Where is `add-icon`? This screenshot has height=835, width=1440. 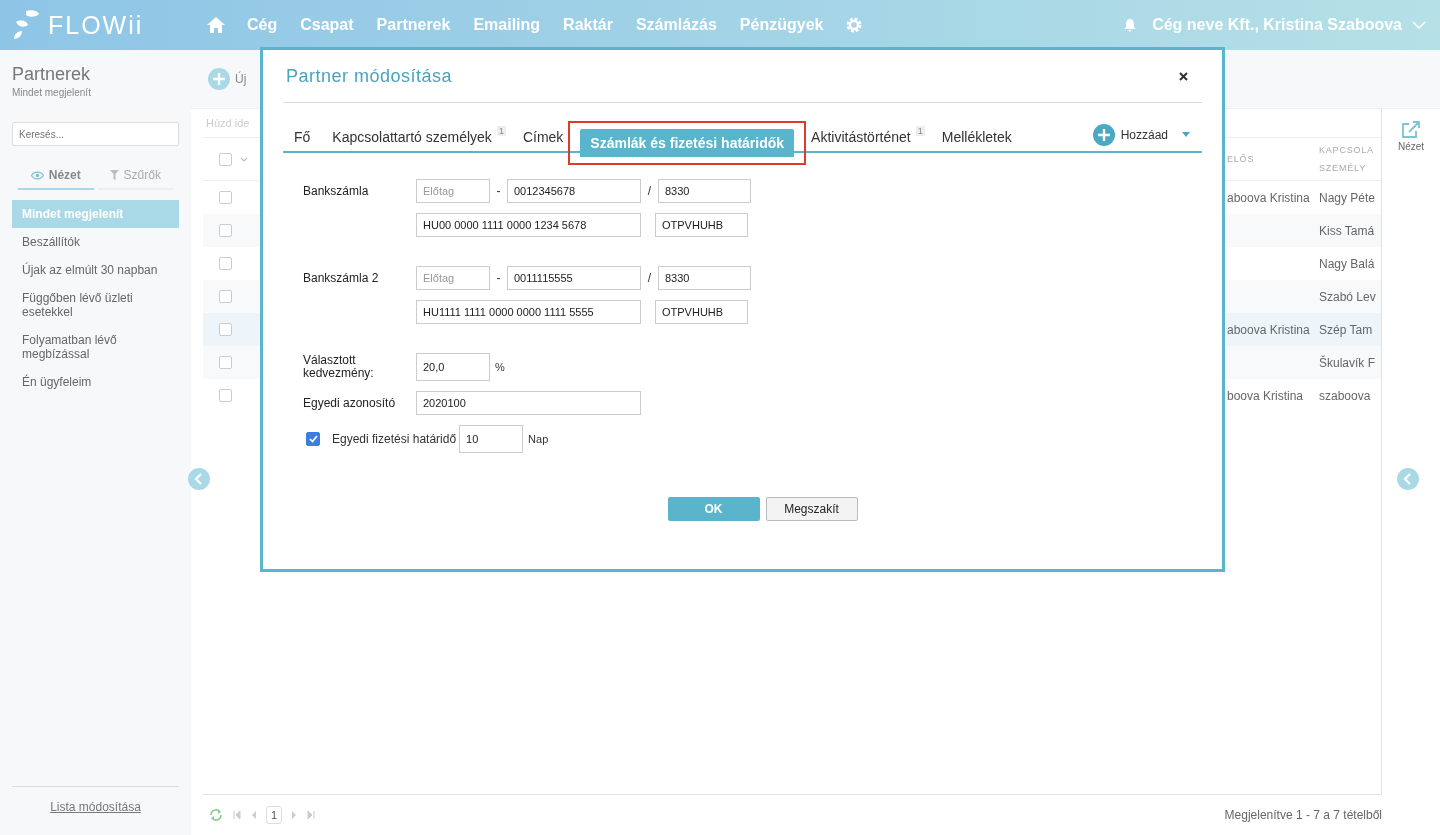
add-icon is located at coordinates (219, 79).